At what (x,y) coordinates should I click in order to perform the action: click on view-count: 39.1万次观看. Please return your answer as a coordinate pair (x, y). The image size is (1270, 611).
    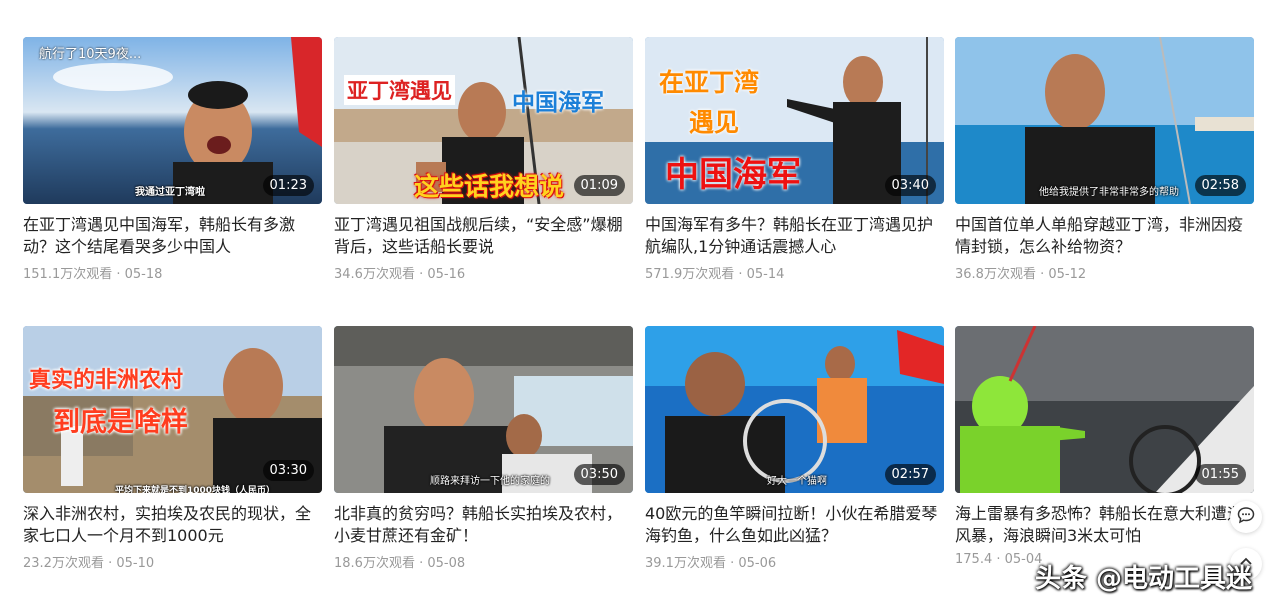
    Looking at the image, I should click on (685, 563).